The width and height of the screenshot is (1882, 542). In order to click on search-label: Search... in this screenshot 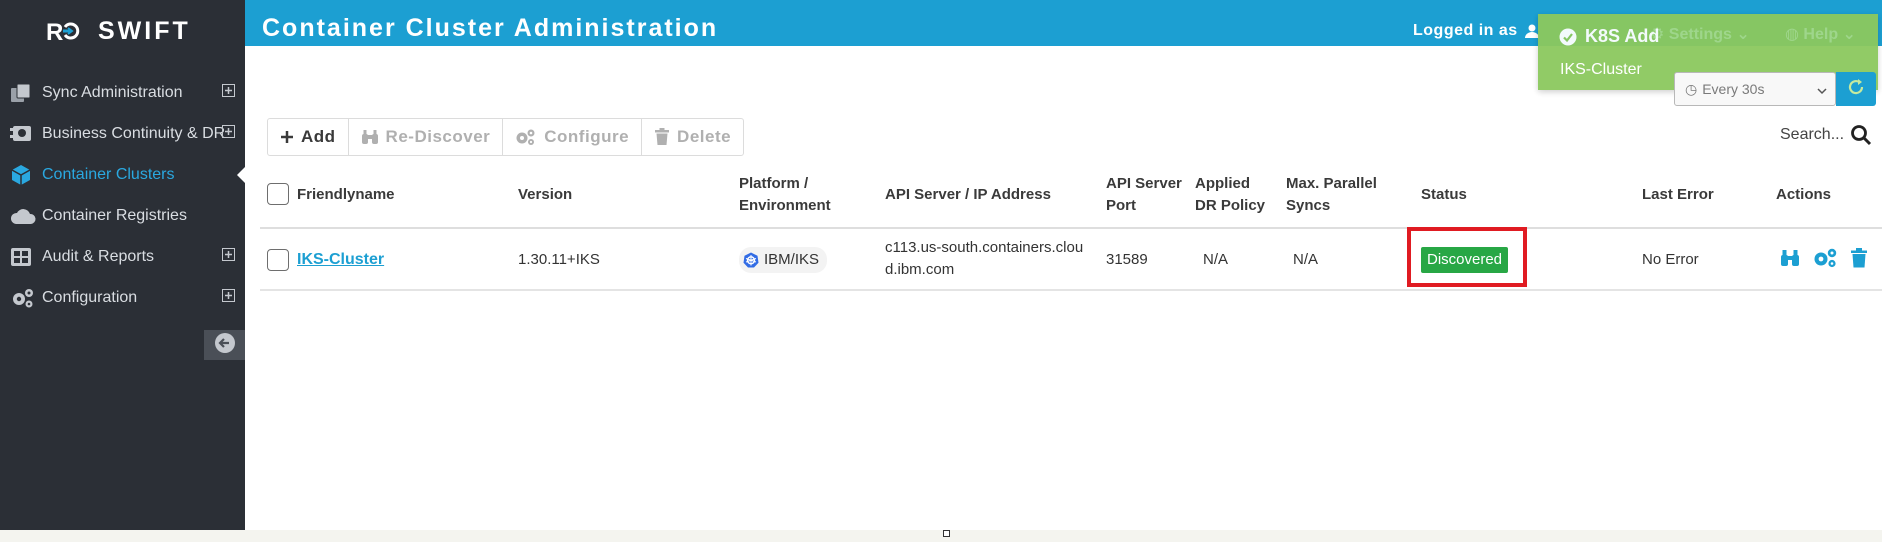, I will do `click(1812, 135)`.